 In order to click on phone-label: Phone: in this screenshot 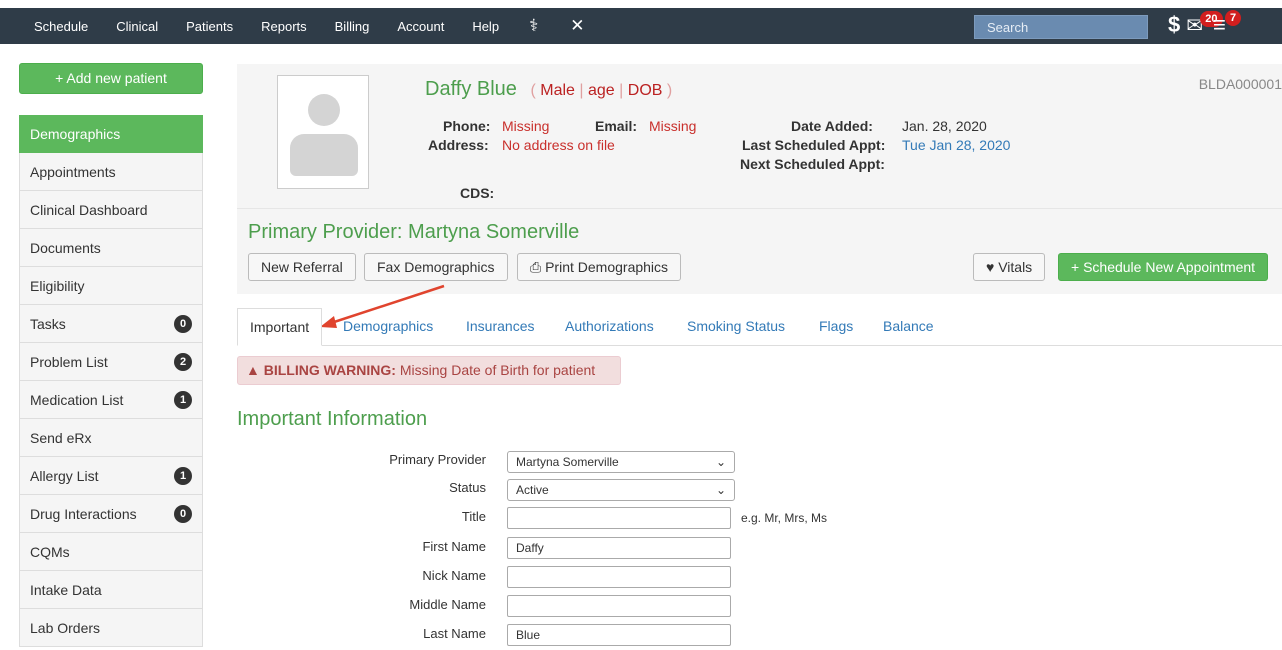, I will do `click(467, 126)`.